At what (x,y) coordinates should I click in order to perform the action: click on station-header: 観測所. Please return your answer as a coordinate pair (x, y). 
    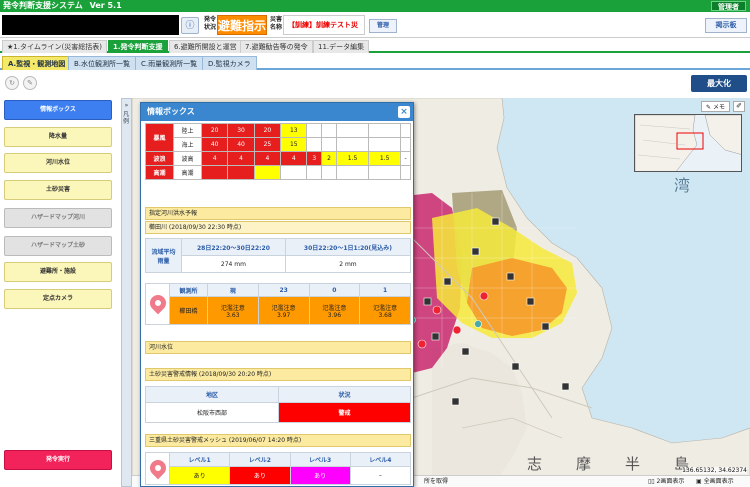
    Looking at the image, I should click on (188, 290).